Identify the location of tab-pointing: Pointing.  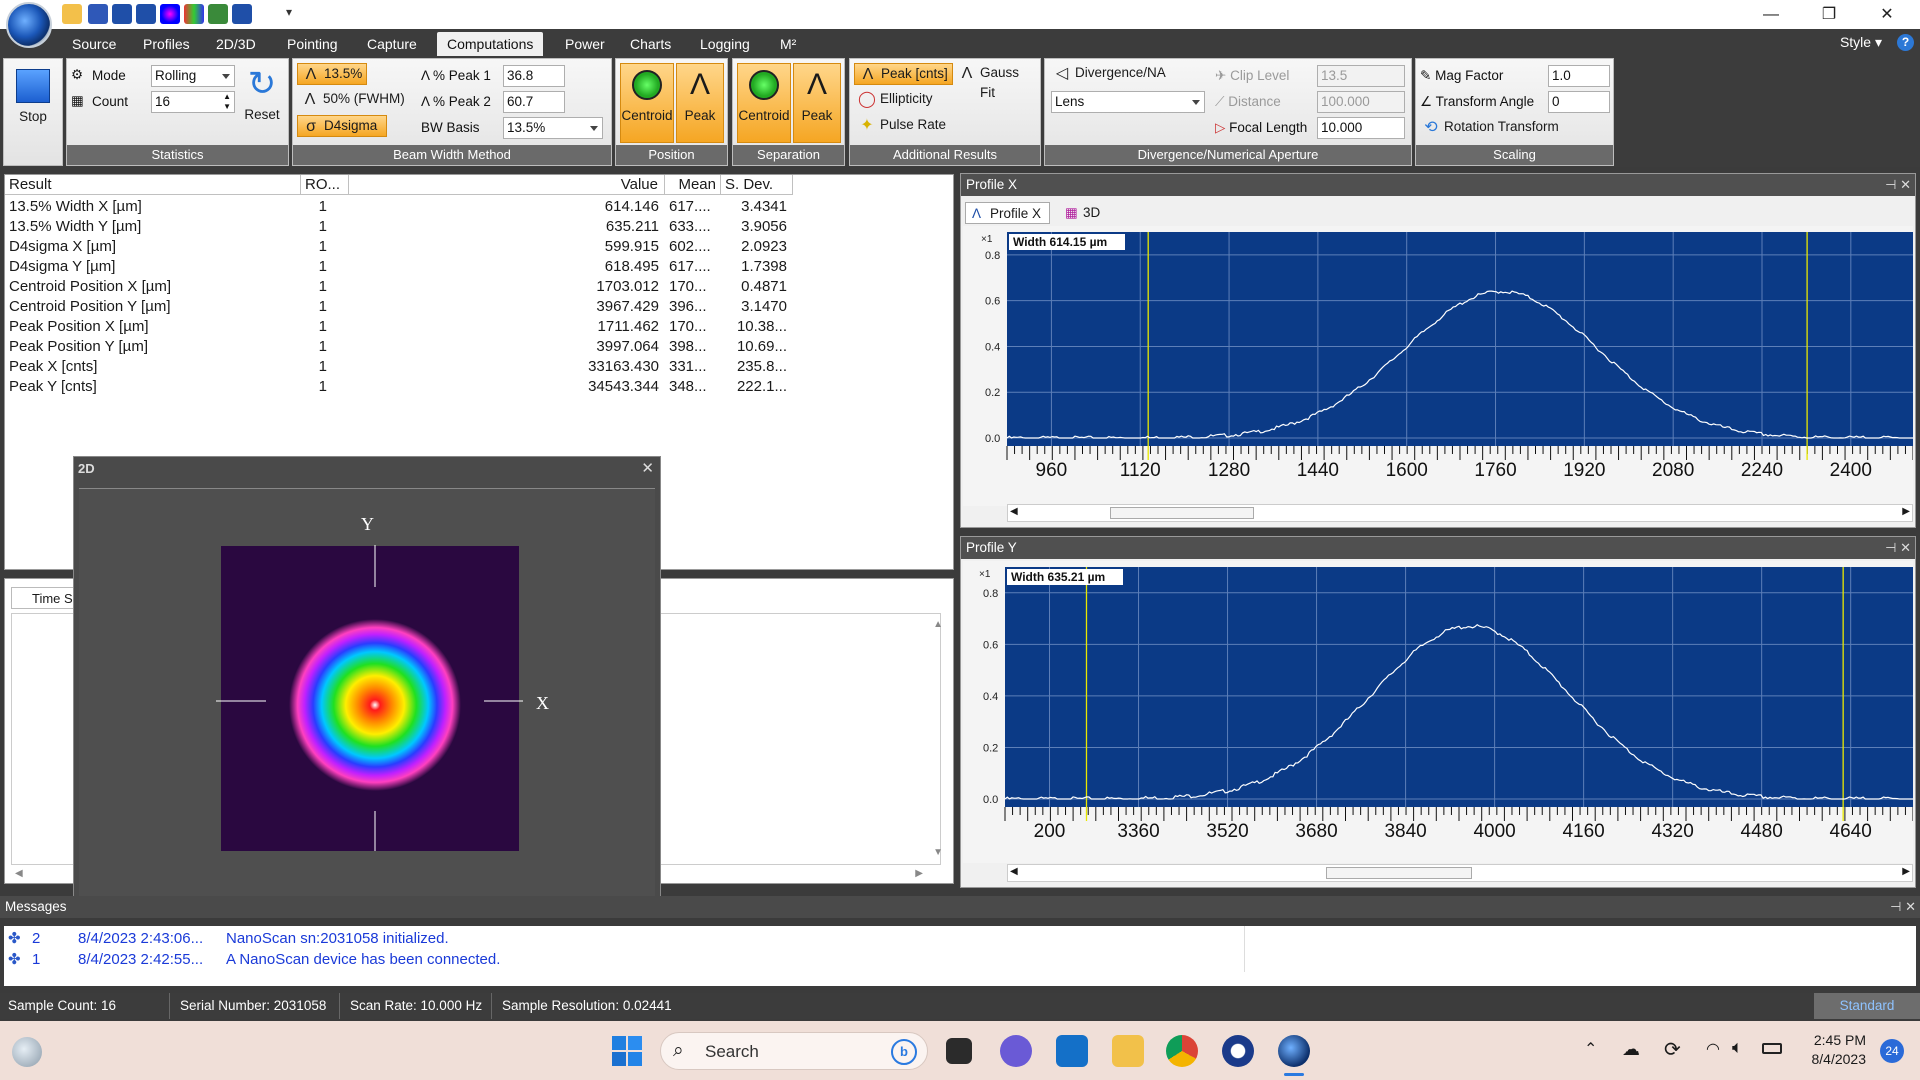
(312, 44).